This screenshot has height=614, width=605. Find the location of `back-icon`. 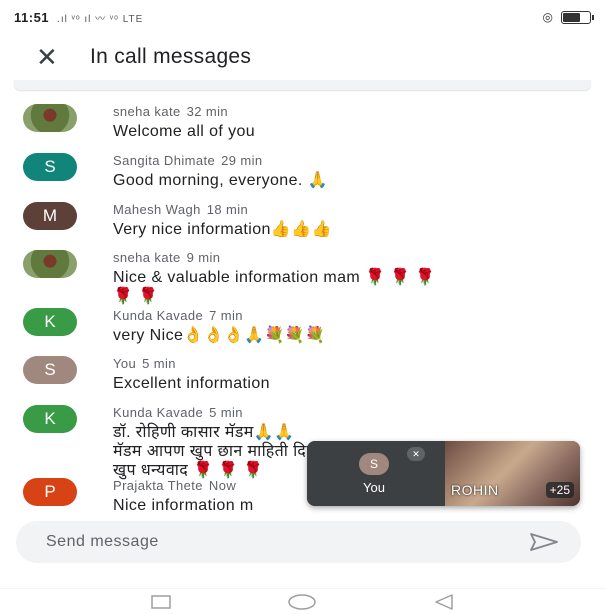

back-icon is located at coordinates (444, 602).